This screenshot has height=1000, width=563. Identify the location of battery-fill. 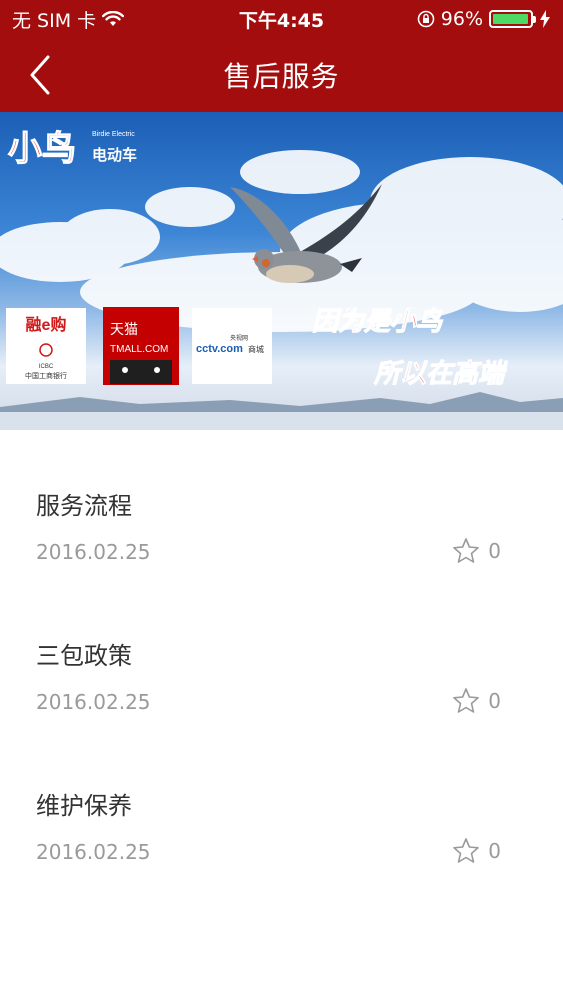
(510, 19).